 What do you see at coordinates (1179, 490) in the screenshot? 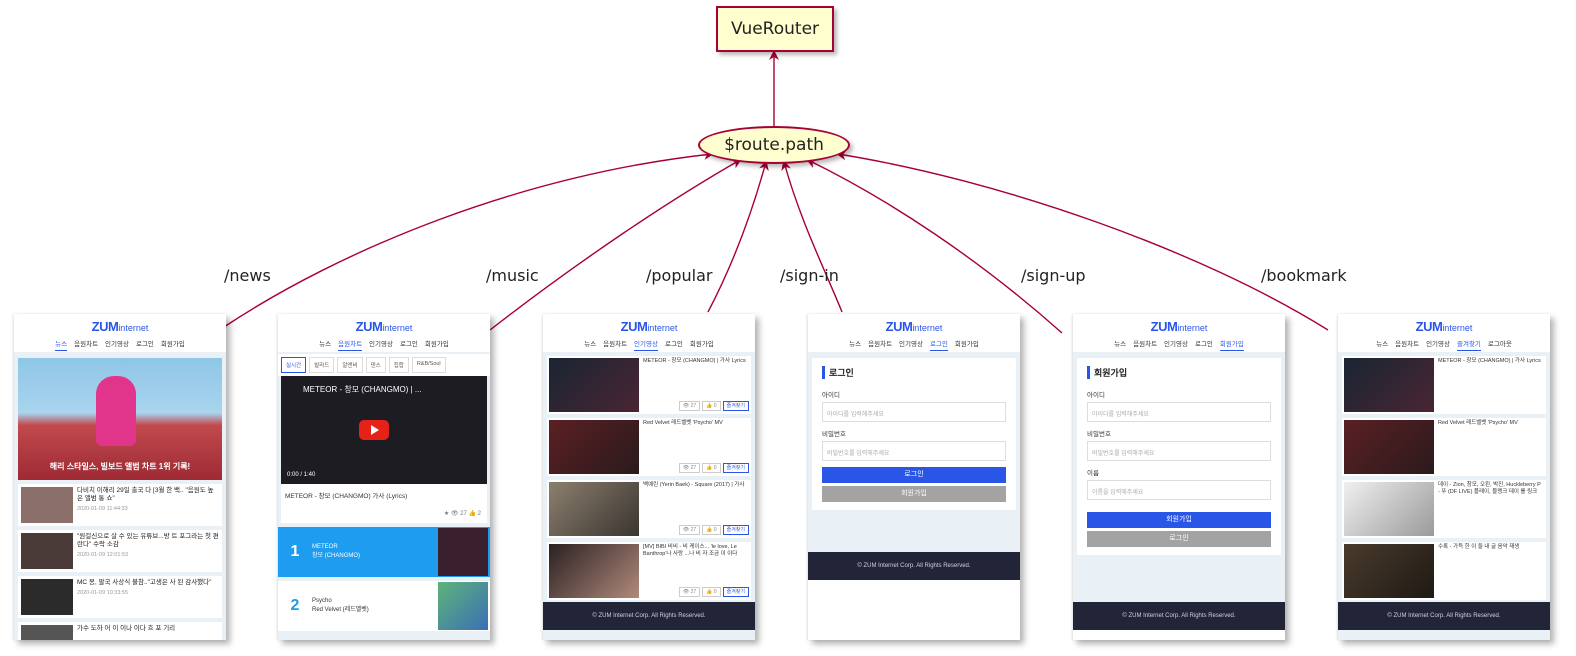
I see `name-input: 이름을 입력해주세요` at bounding box center [1179, 490].